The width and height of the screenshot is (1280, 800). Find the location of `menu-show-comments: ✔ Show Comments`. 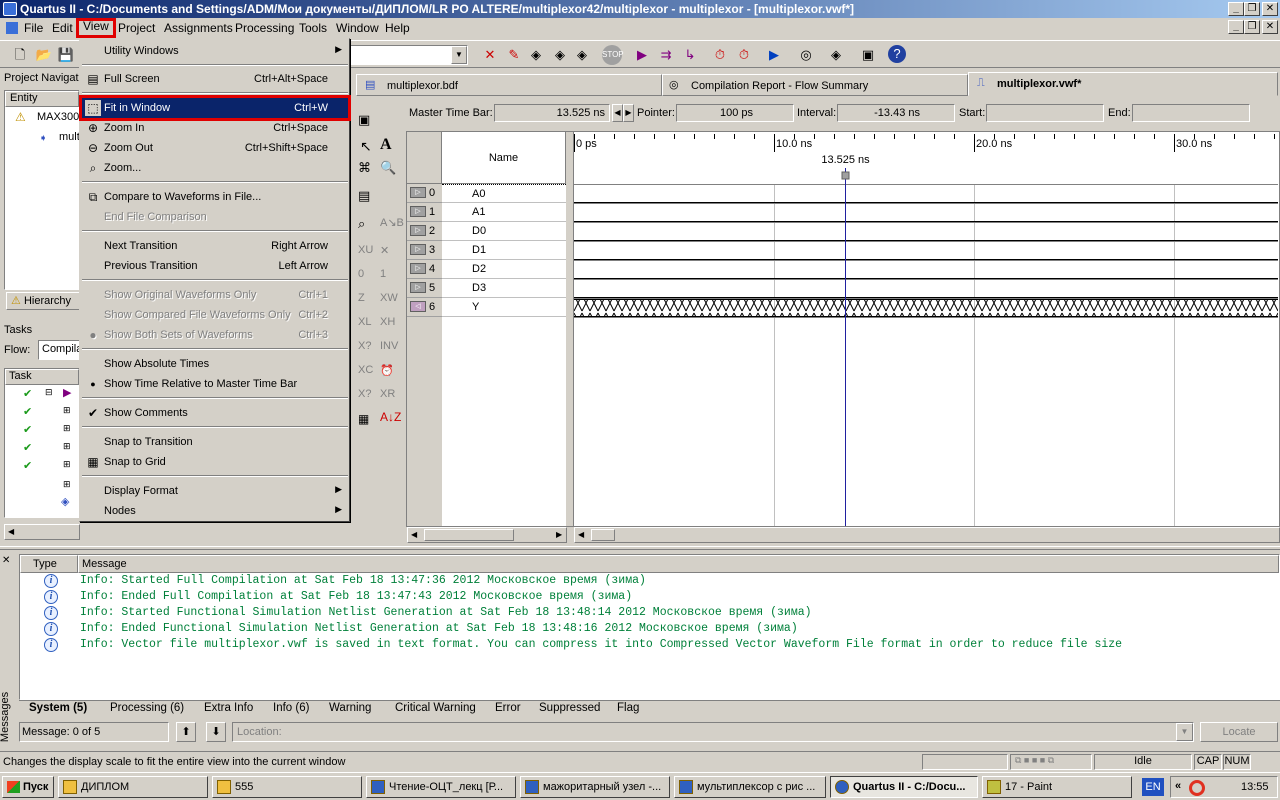

menu-show-comments: ✔ Show Comments is located at coordinates (215, 413).